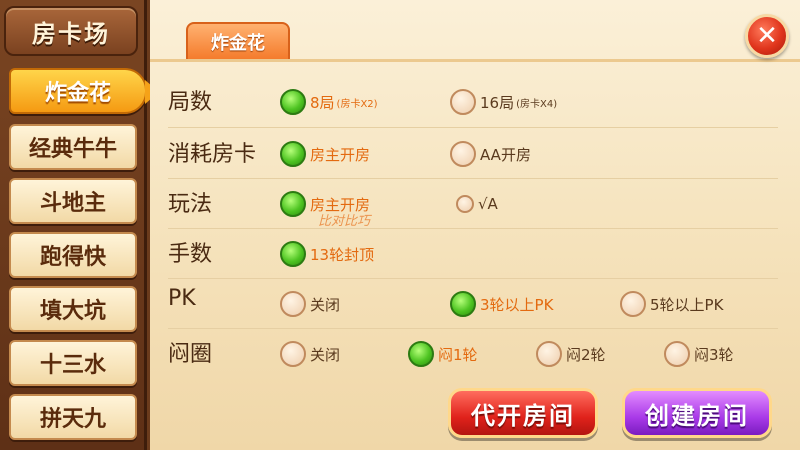  Describe the element at coordinates (322, 102) in the screenshot. I see `option-label: 8局` at that location.